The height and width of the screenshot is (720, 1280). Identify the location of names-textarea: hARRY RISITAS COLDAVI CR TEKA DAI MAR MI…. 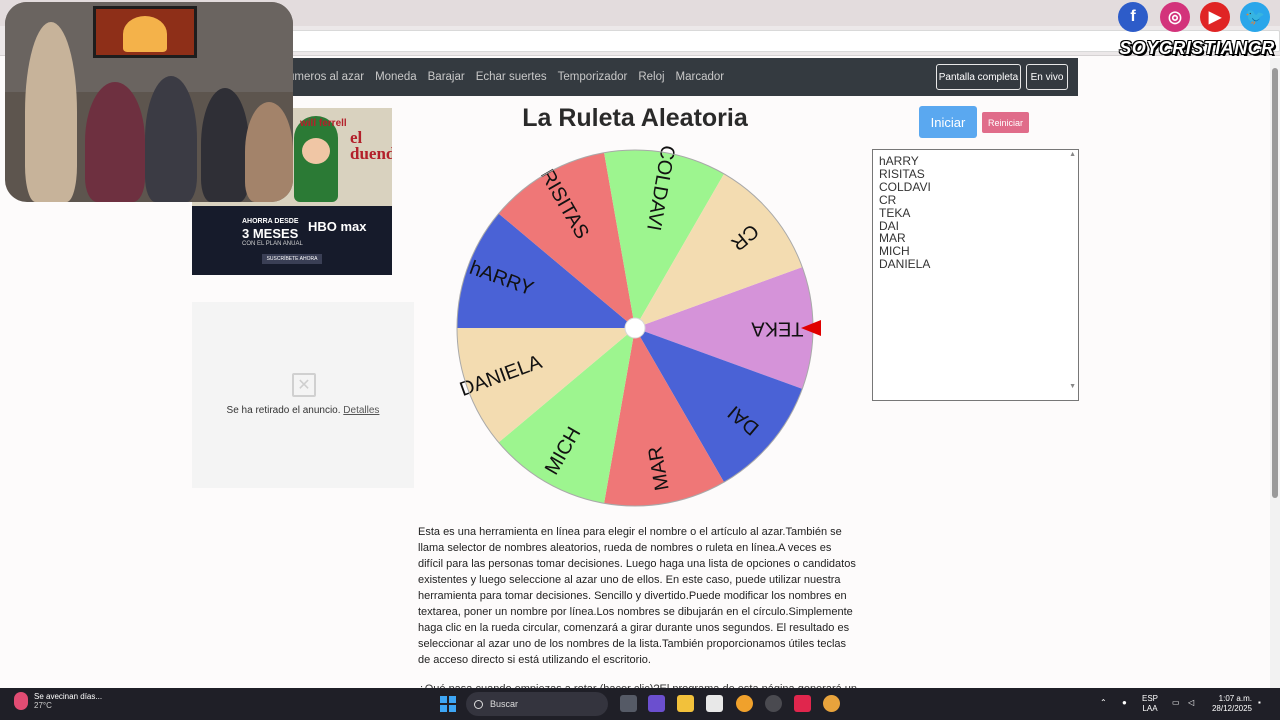
(975, 275).